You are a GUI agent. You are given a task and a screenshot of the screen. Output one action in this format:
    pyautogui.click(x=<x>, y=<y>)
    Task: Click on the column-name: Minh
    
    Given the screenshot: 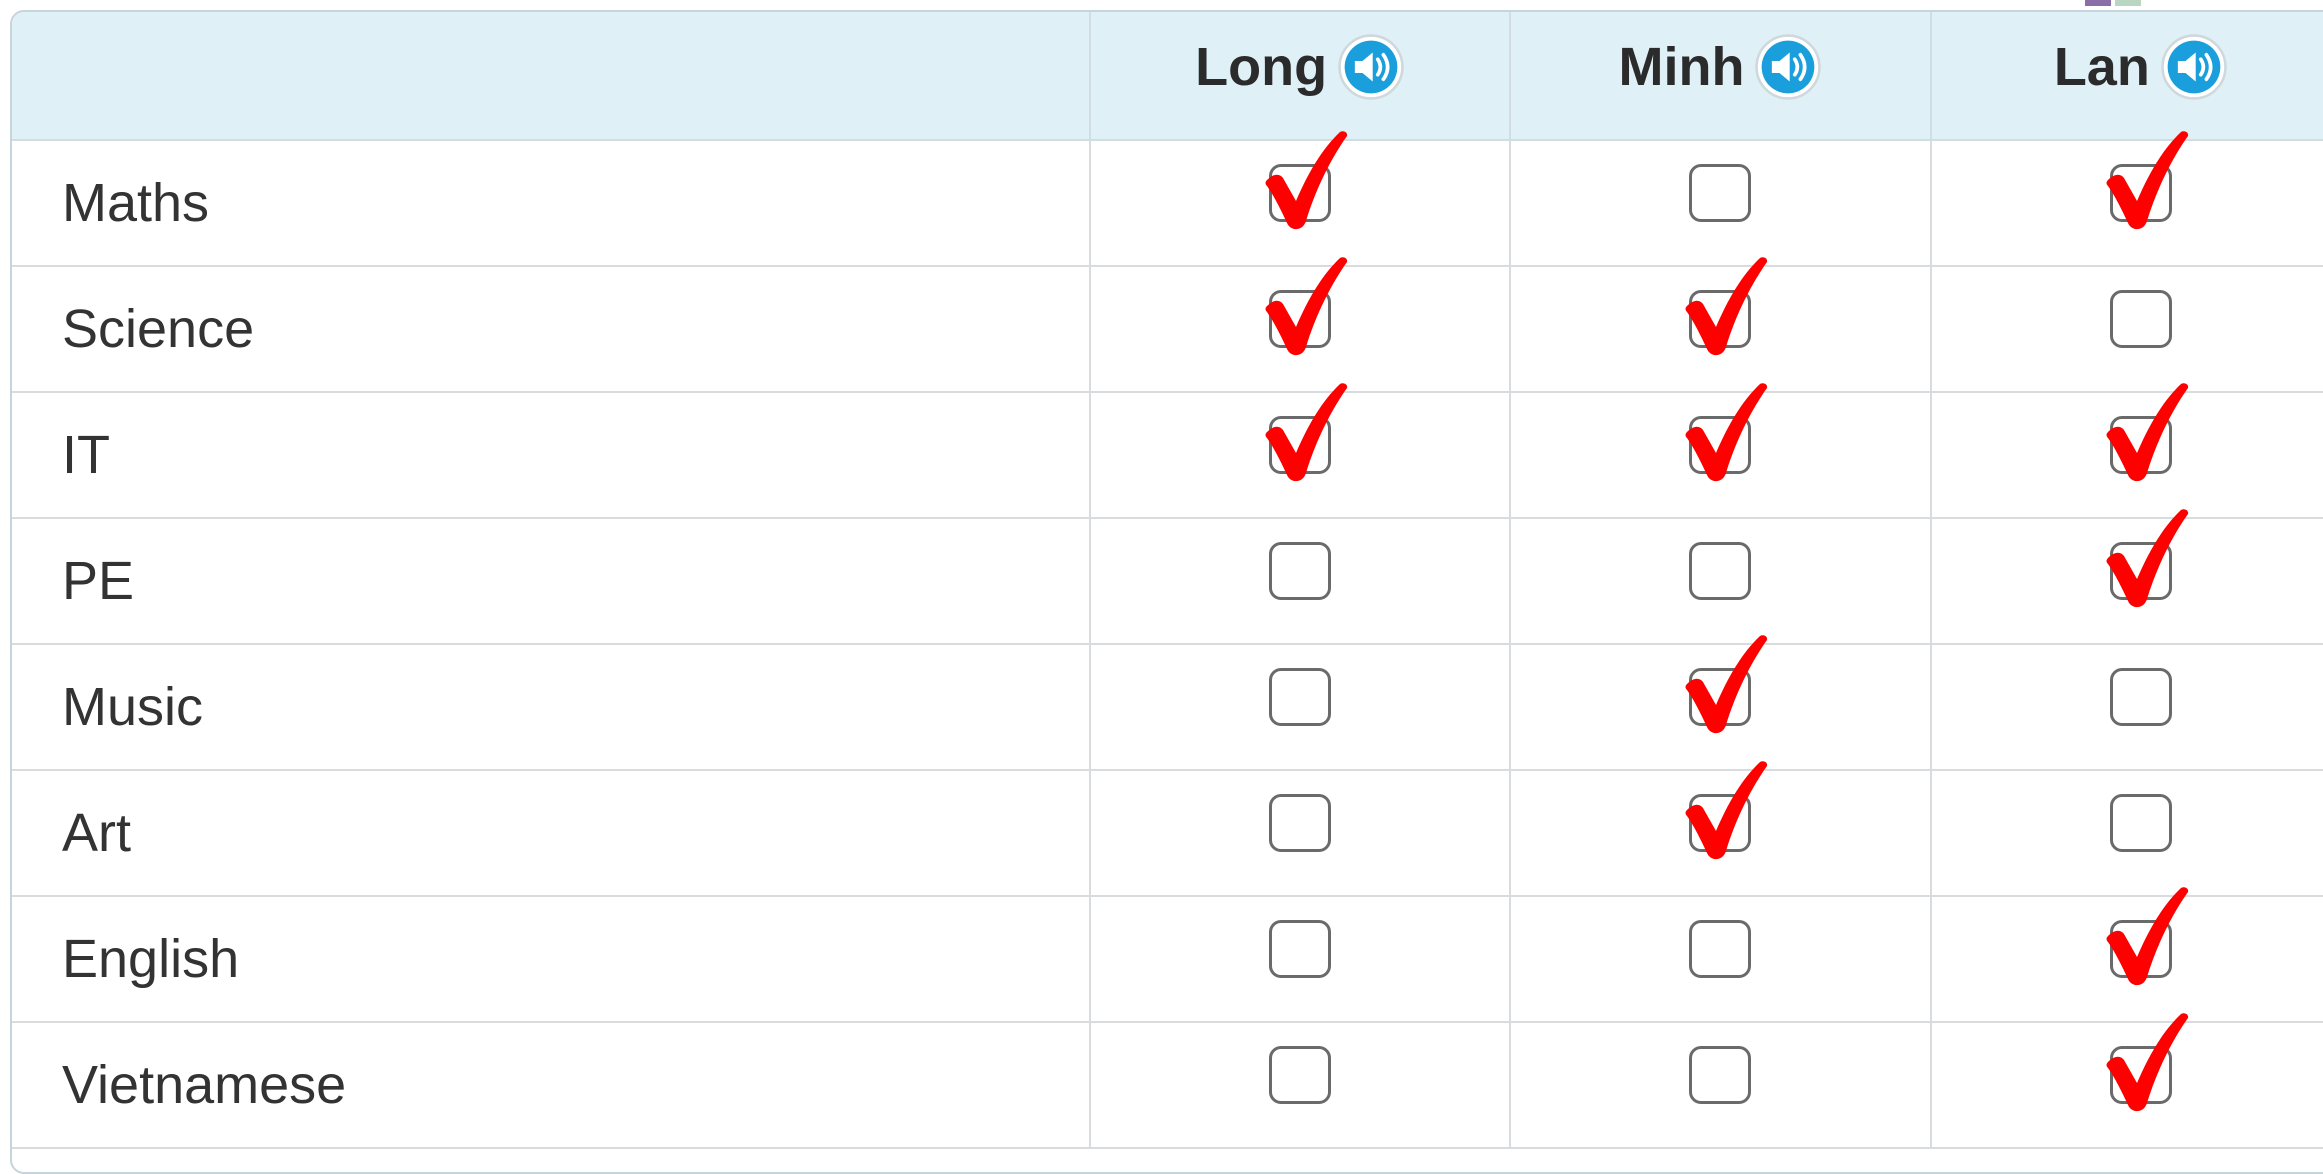 What is the action you would take?
    pyautogui.click(x=1681, y=66)
    